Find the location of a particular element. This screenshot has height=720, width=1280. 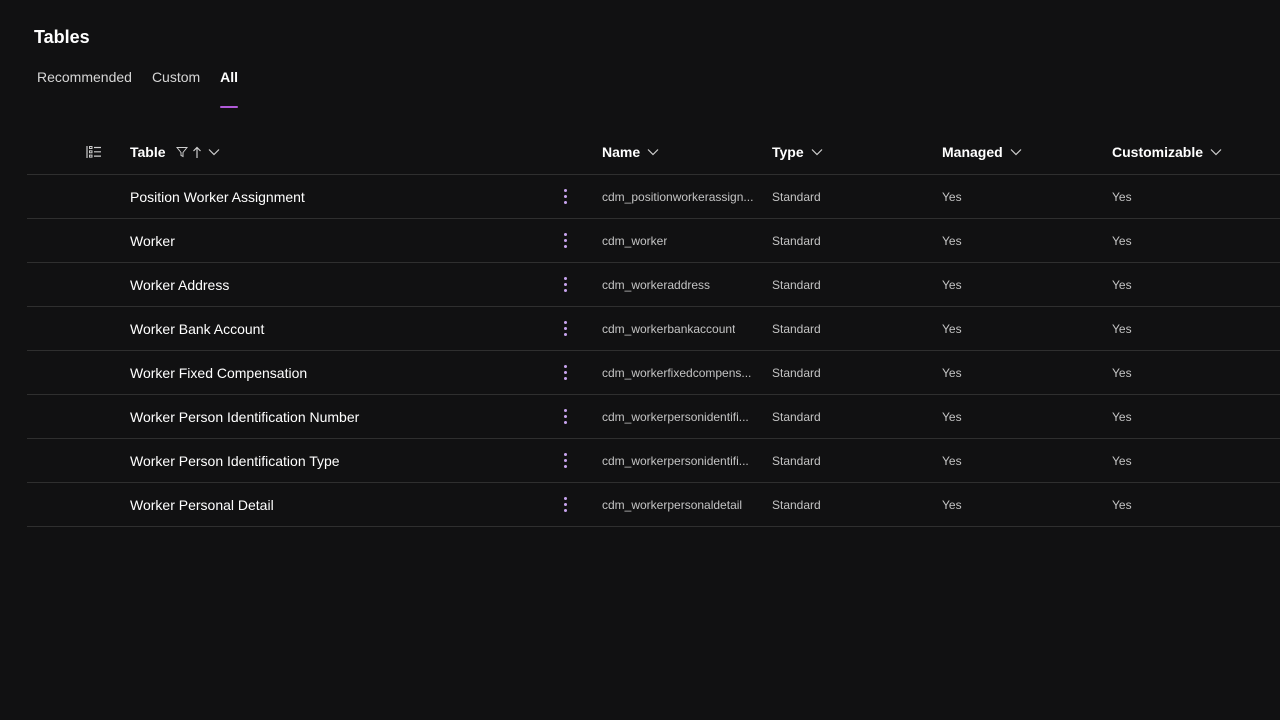

table-display-name: Worker Person Identification Type is located at coordinates (235, 461).